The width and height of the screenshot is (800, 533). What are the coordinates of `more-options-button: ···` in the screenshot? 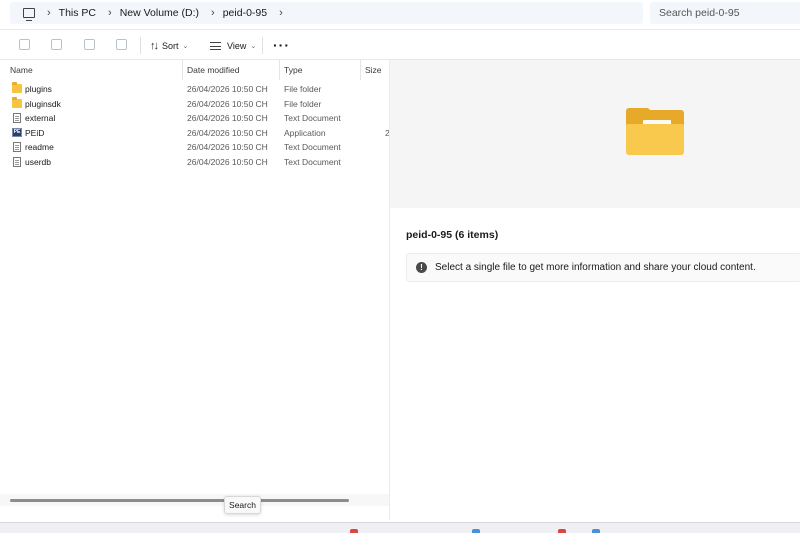 It's located at (281, 45).